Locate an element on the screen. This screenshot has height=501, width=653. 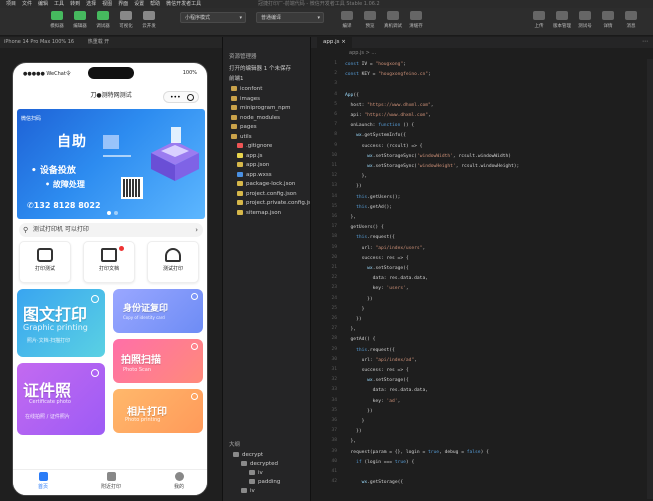
file-tree-item: .gitignore is located at coordinates (254, 146).